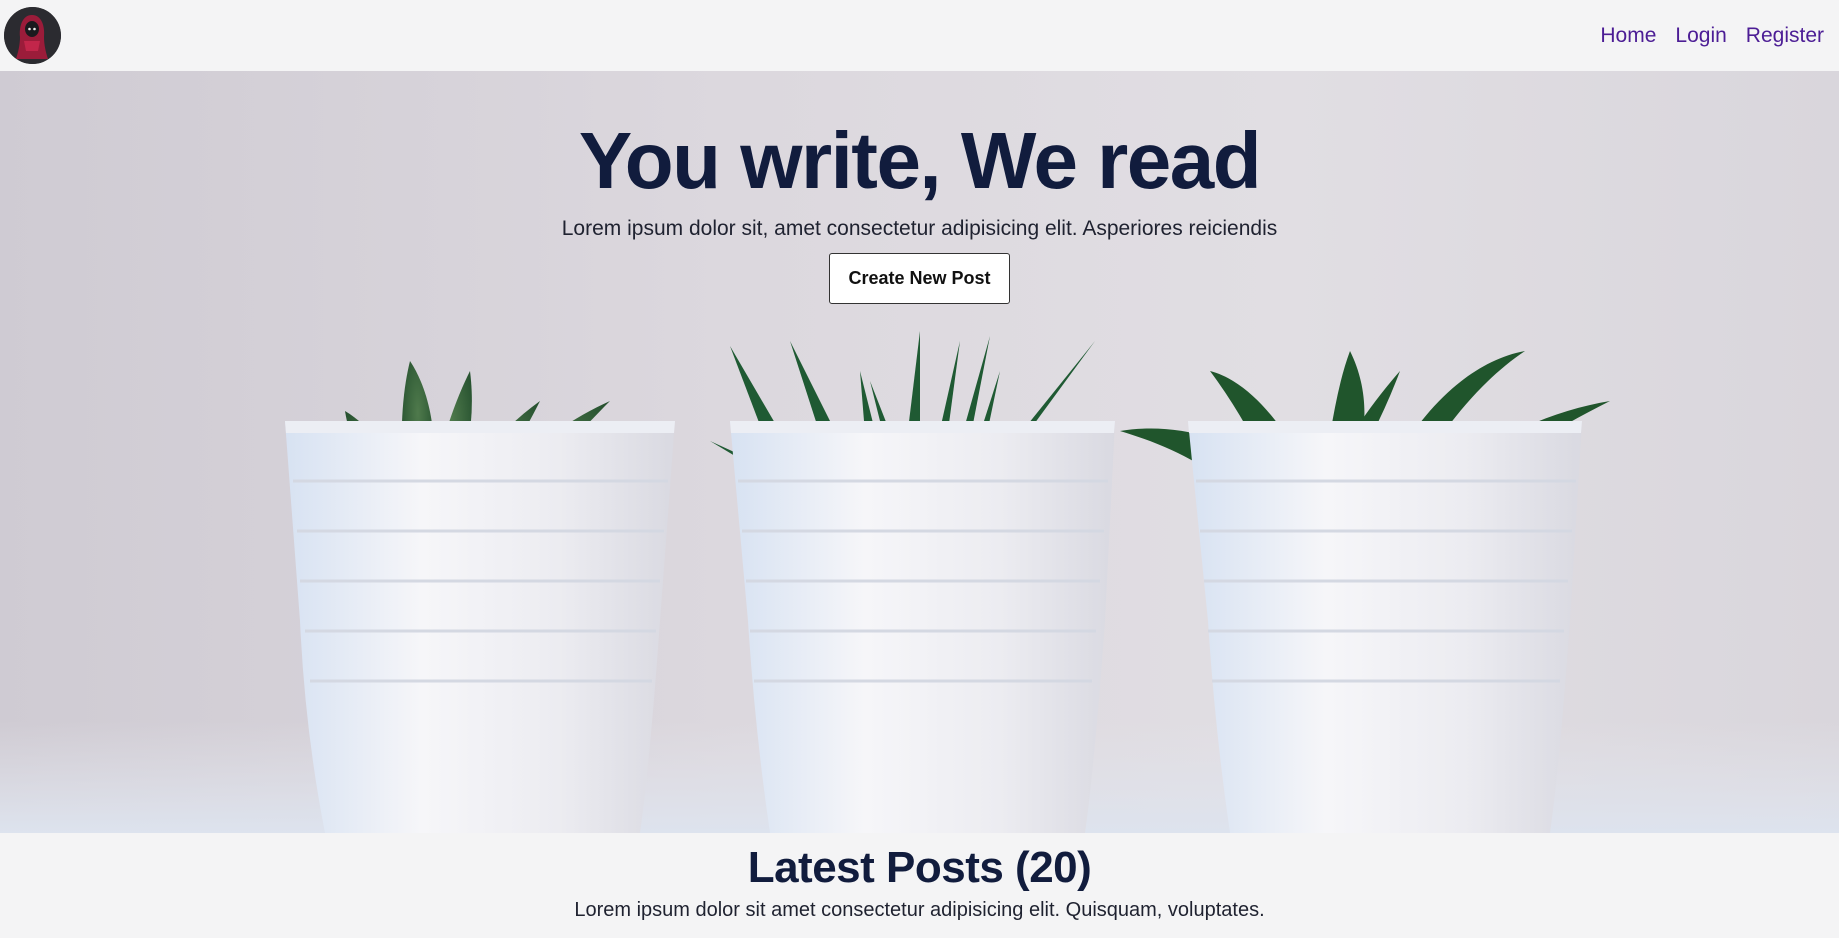  I want to click on hooded-figure-icon, so click(32, 35).